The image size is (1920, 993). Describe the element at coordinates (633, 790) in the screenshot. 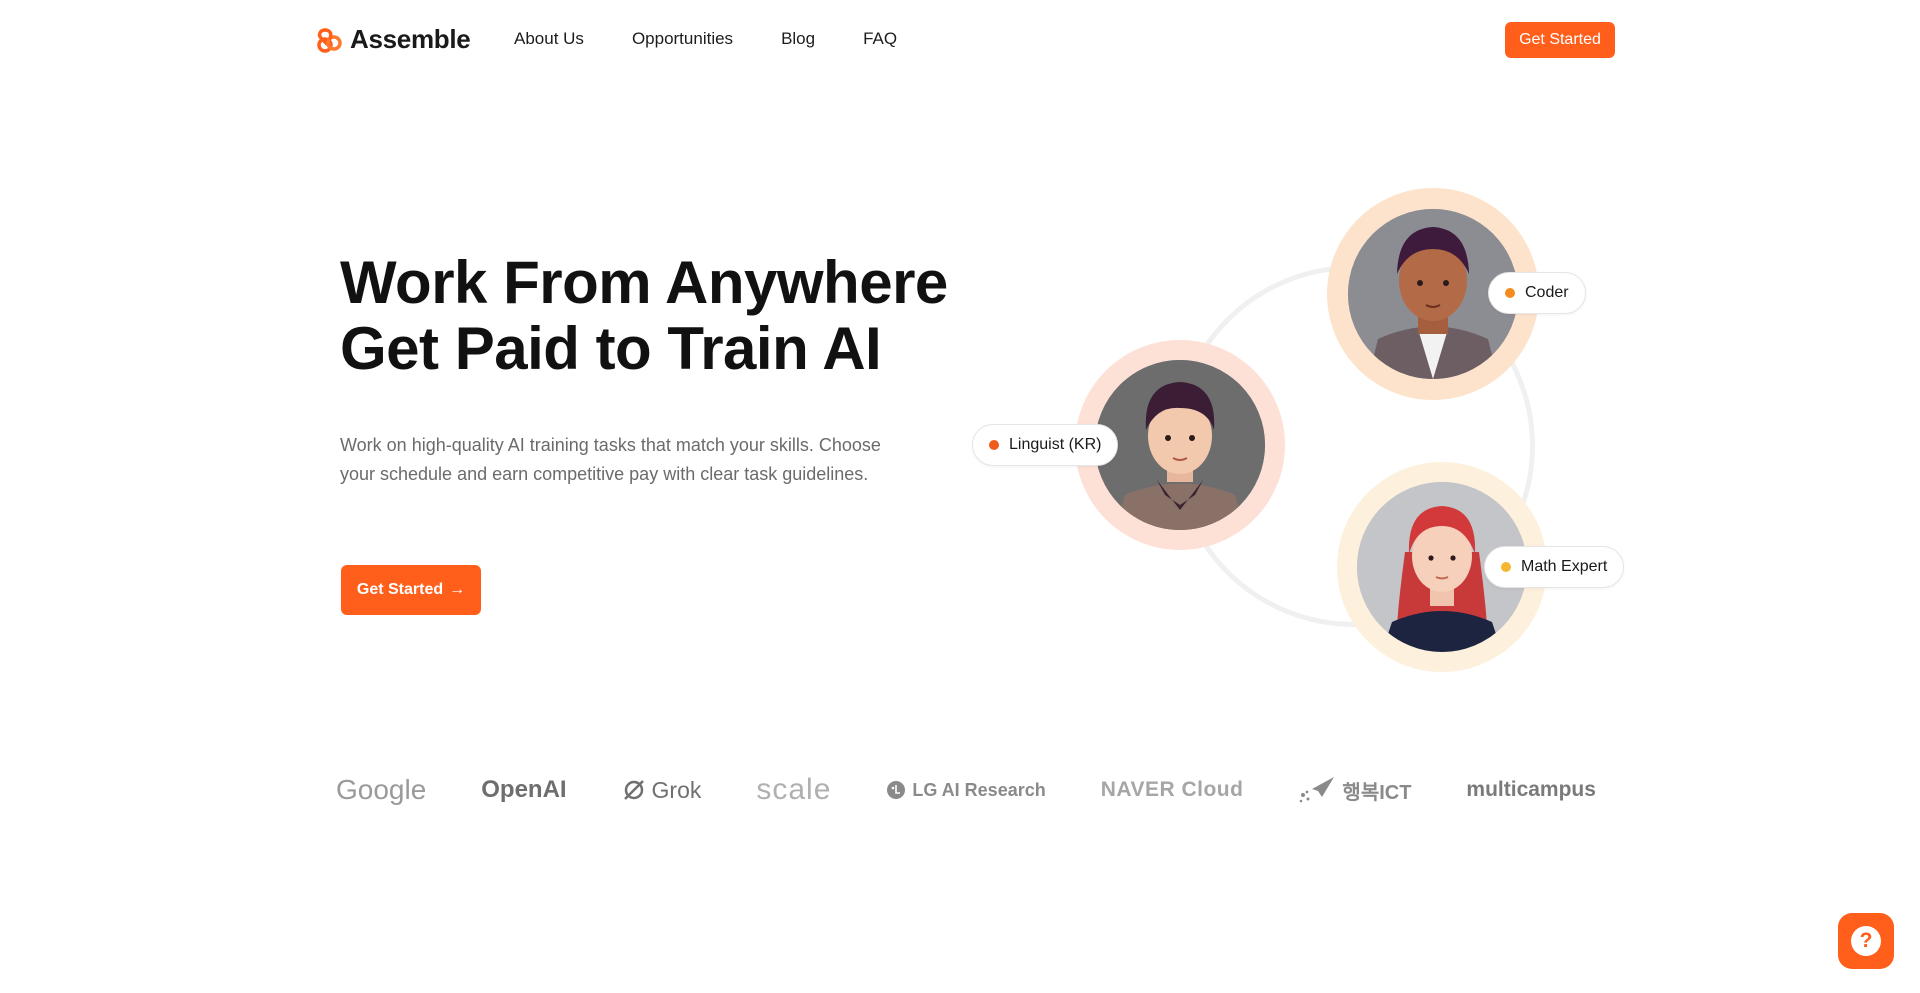

I see `grok-mark-icon` at that location.